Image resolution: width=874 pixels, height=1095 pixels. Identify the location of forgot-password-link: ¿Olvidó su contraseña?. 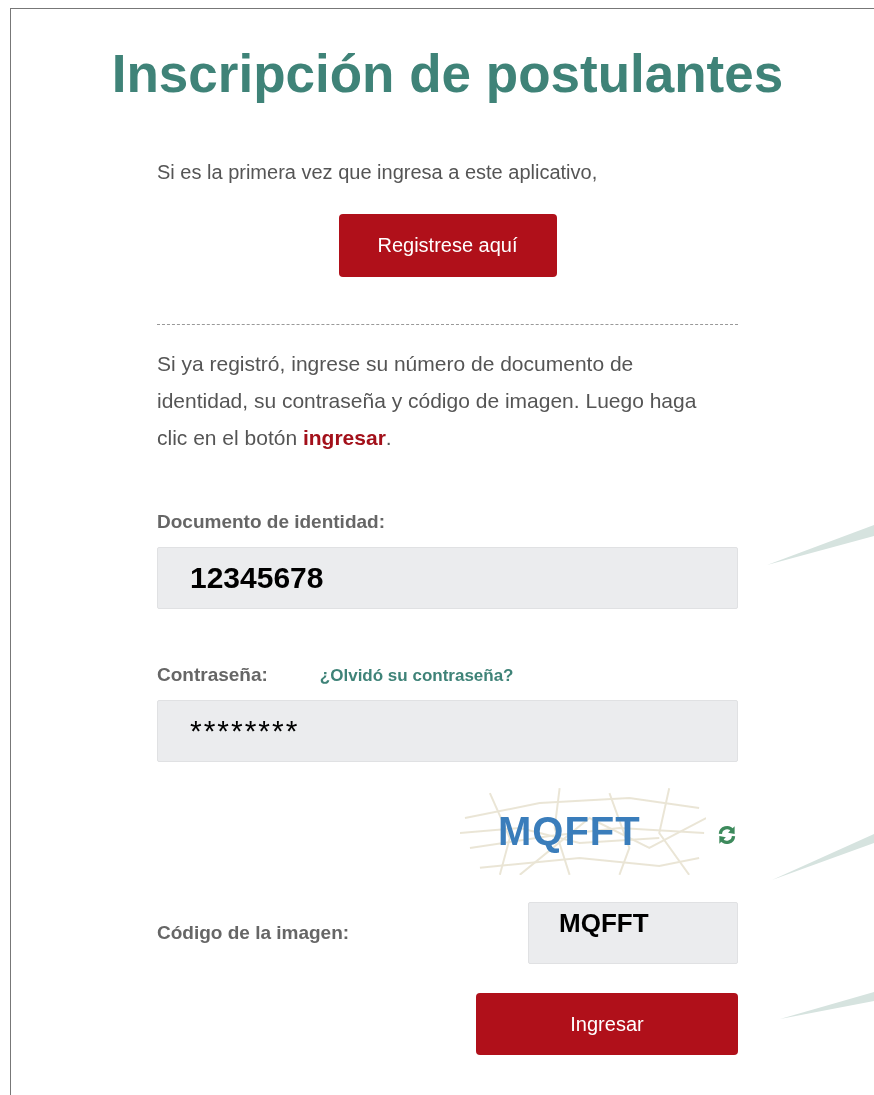
(416, 676).